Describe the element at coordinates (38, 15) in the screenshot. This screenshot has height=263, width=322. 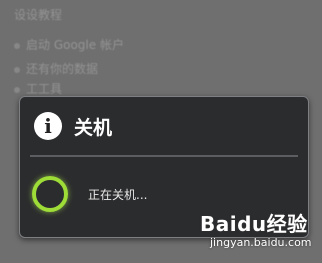
I see `background-line: 设设教程` at that location.